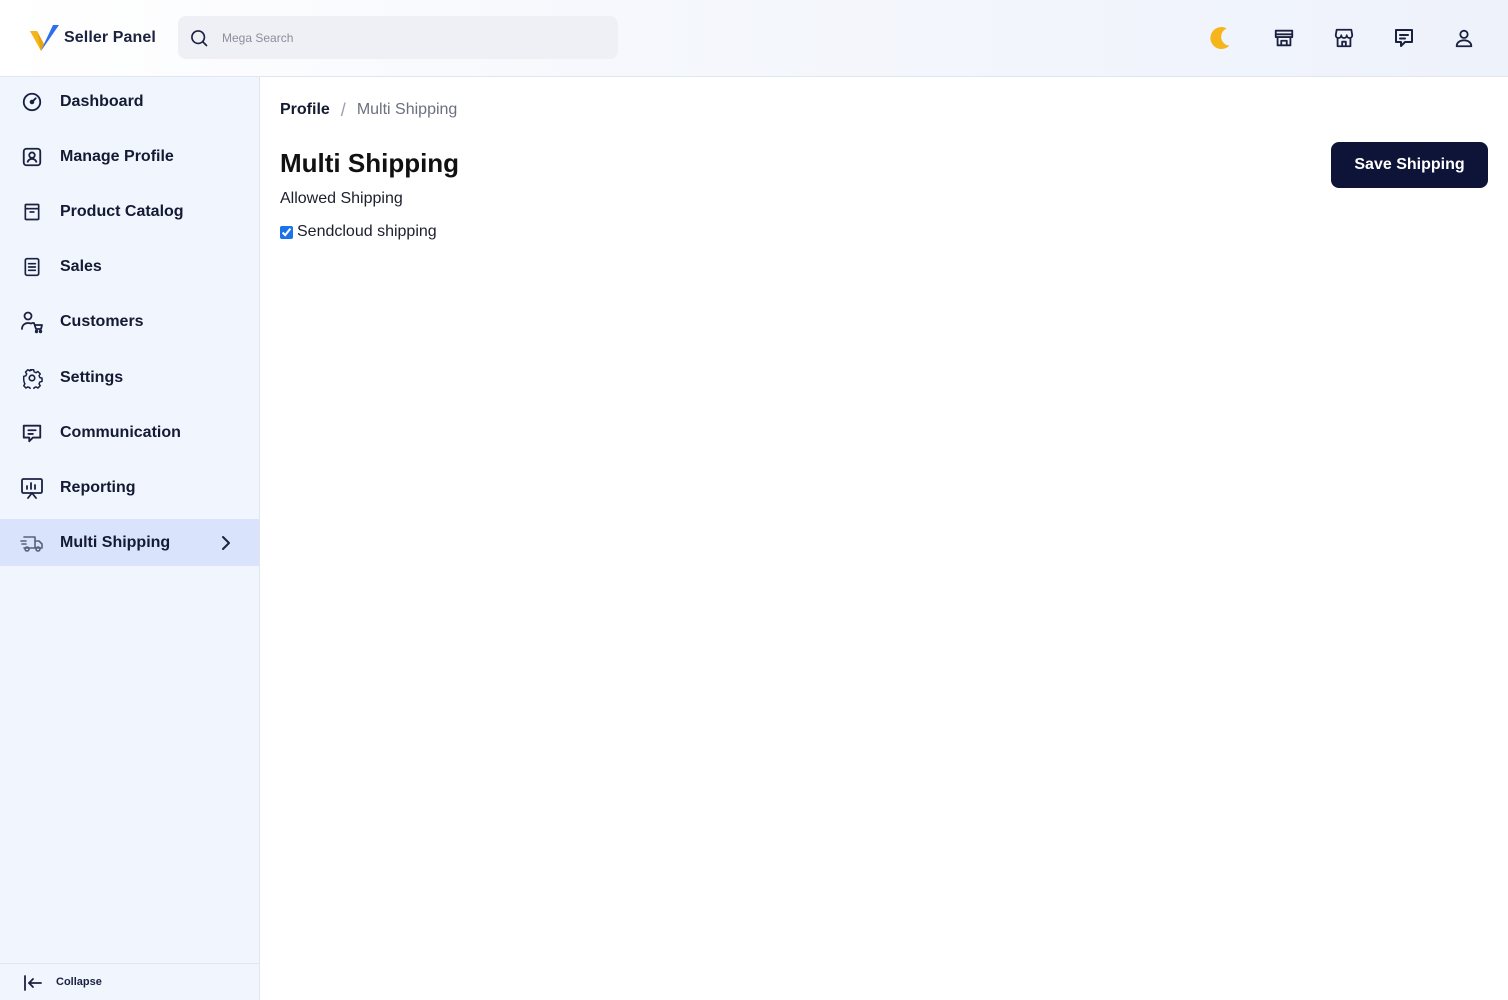 Image resolution: width=1508 pixels, height=1000 pixels. I want to click on catalog-icon, so click(32, 212).